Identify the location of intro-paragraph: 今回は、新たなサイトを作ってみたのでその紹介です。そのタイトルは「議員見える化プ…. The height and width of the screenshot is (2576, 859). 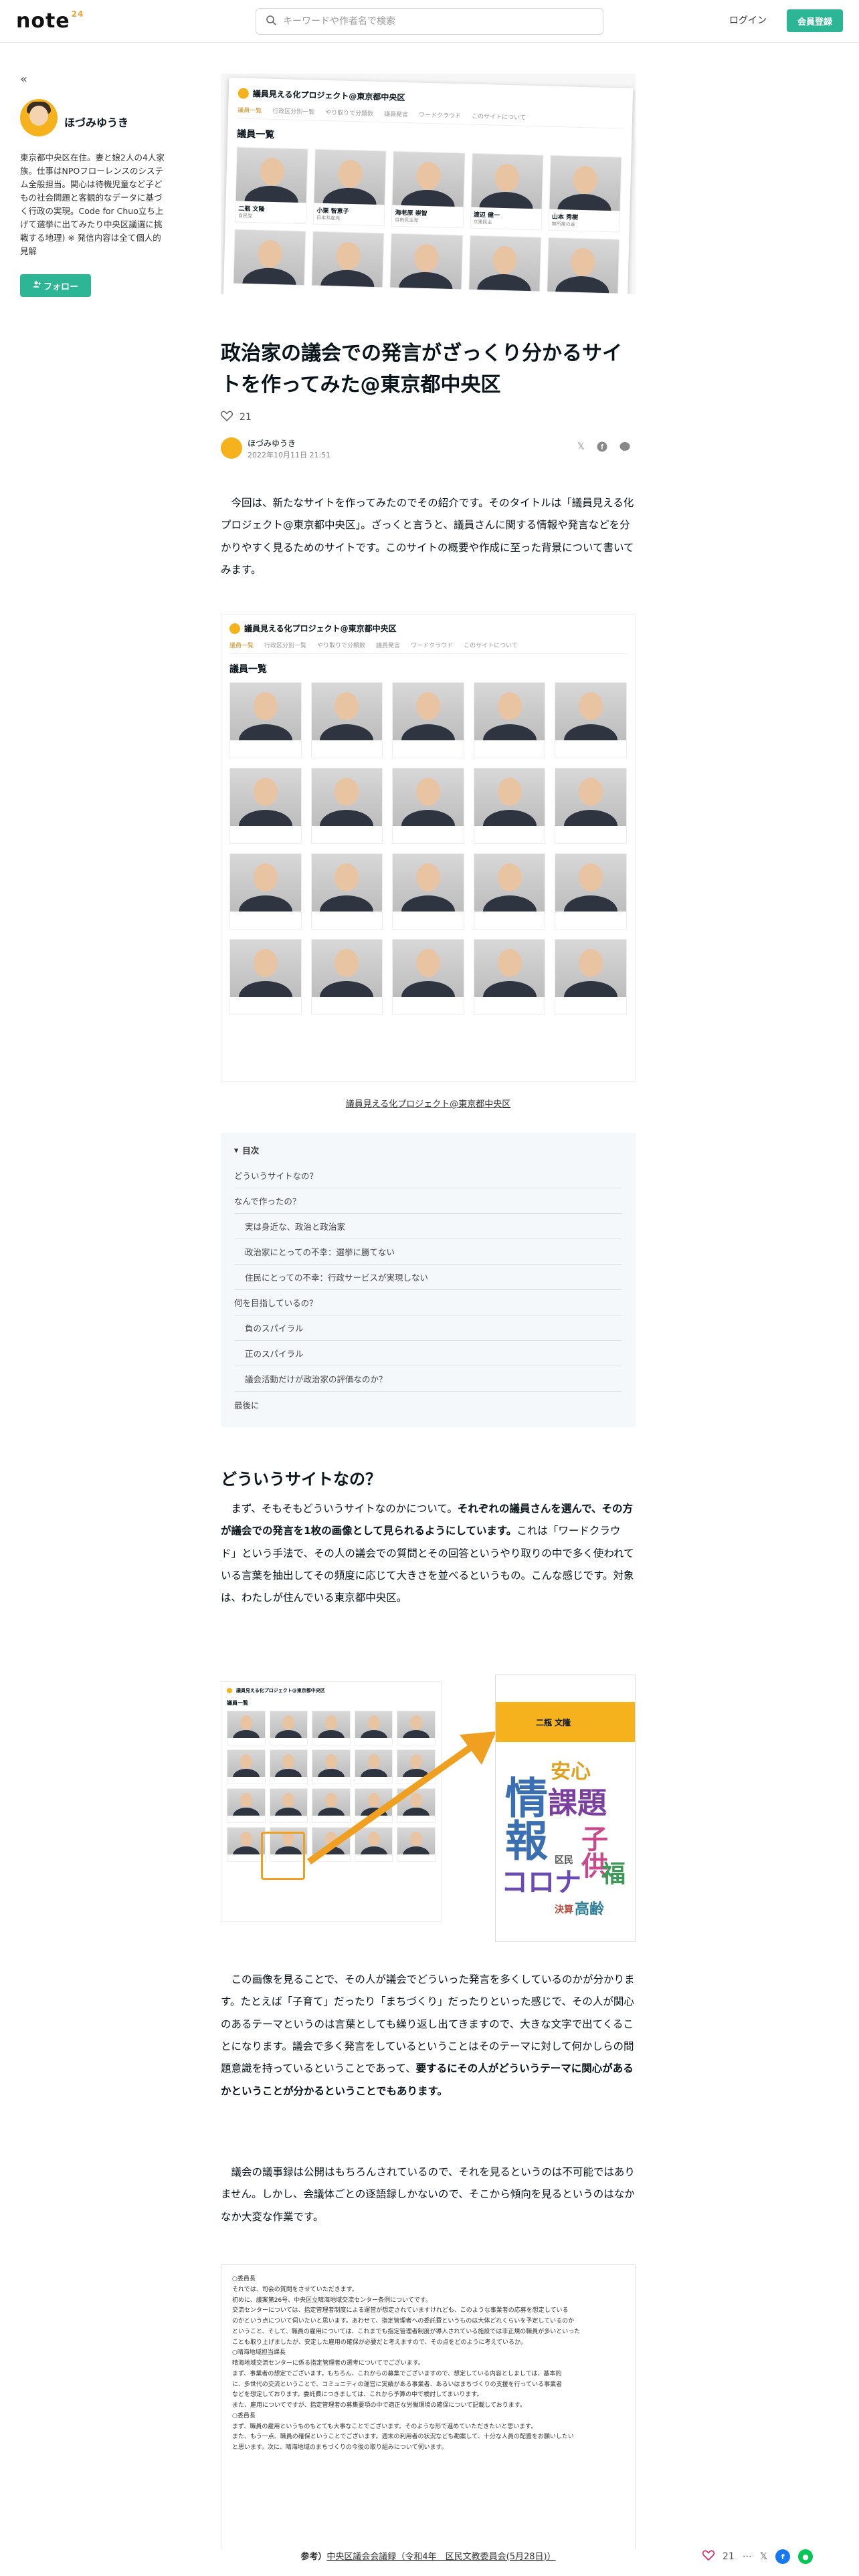
(427, 536).